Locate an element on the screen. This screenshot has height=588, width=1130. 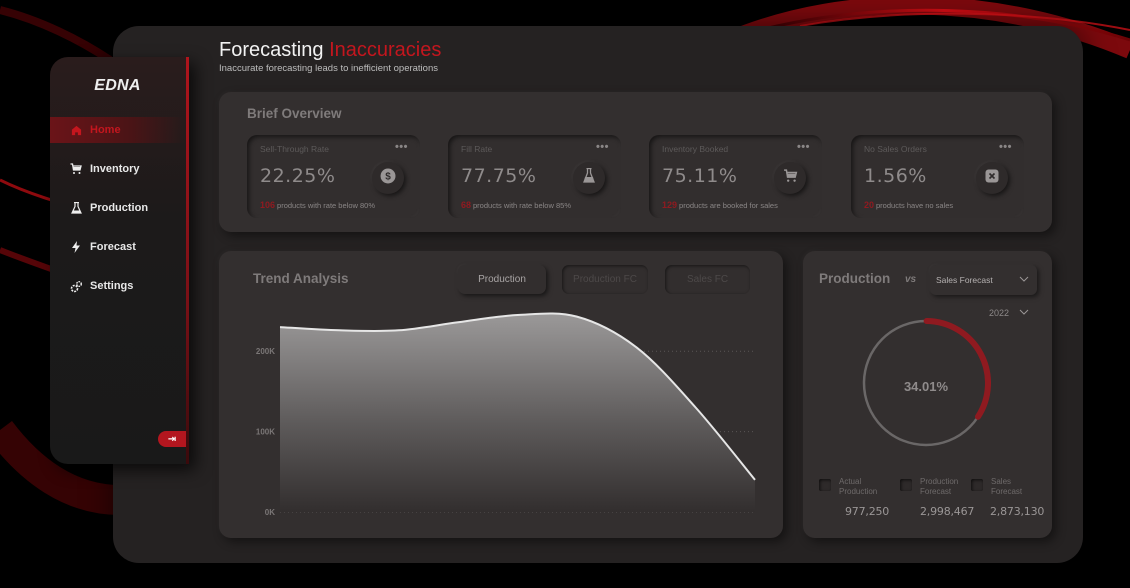
compare-select: Sales Forecast is located at coordinates (983, 280).